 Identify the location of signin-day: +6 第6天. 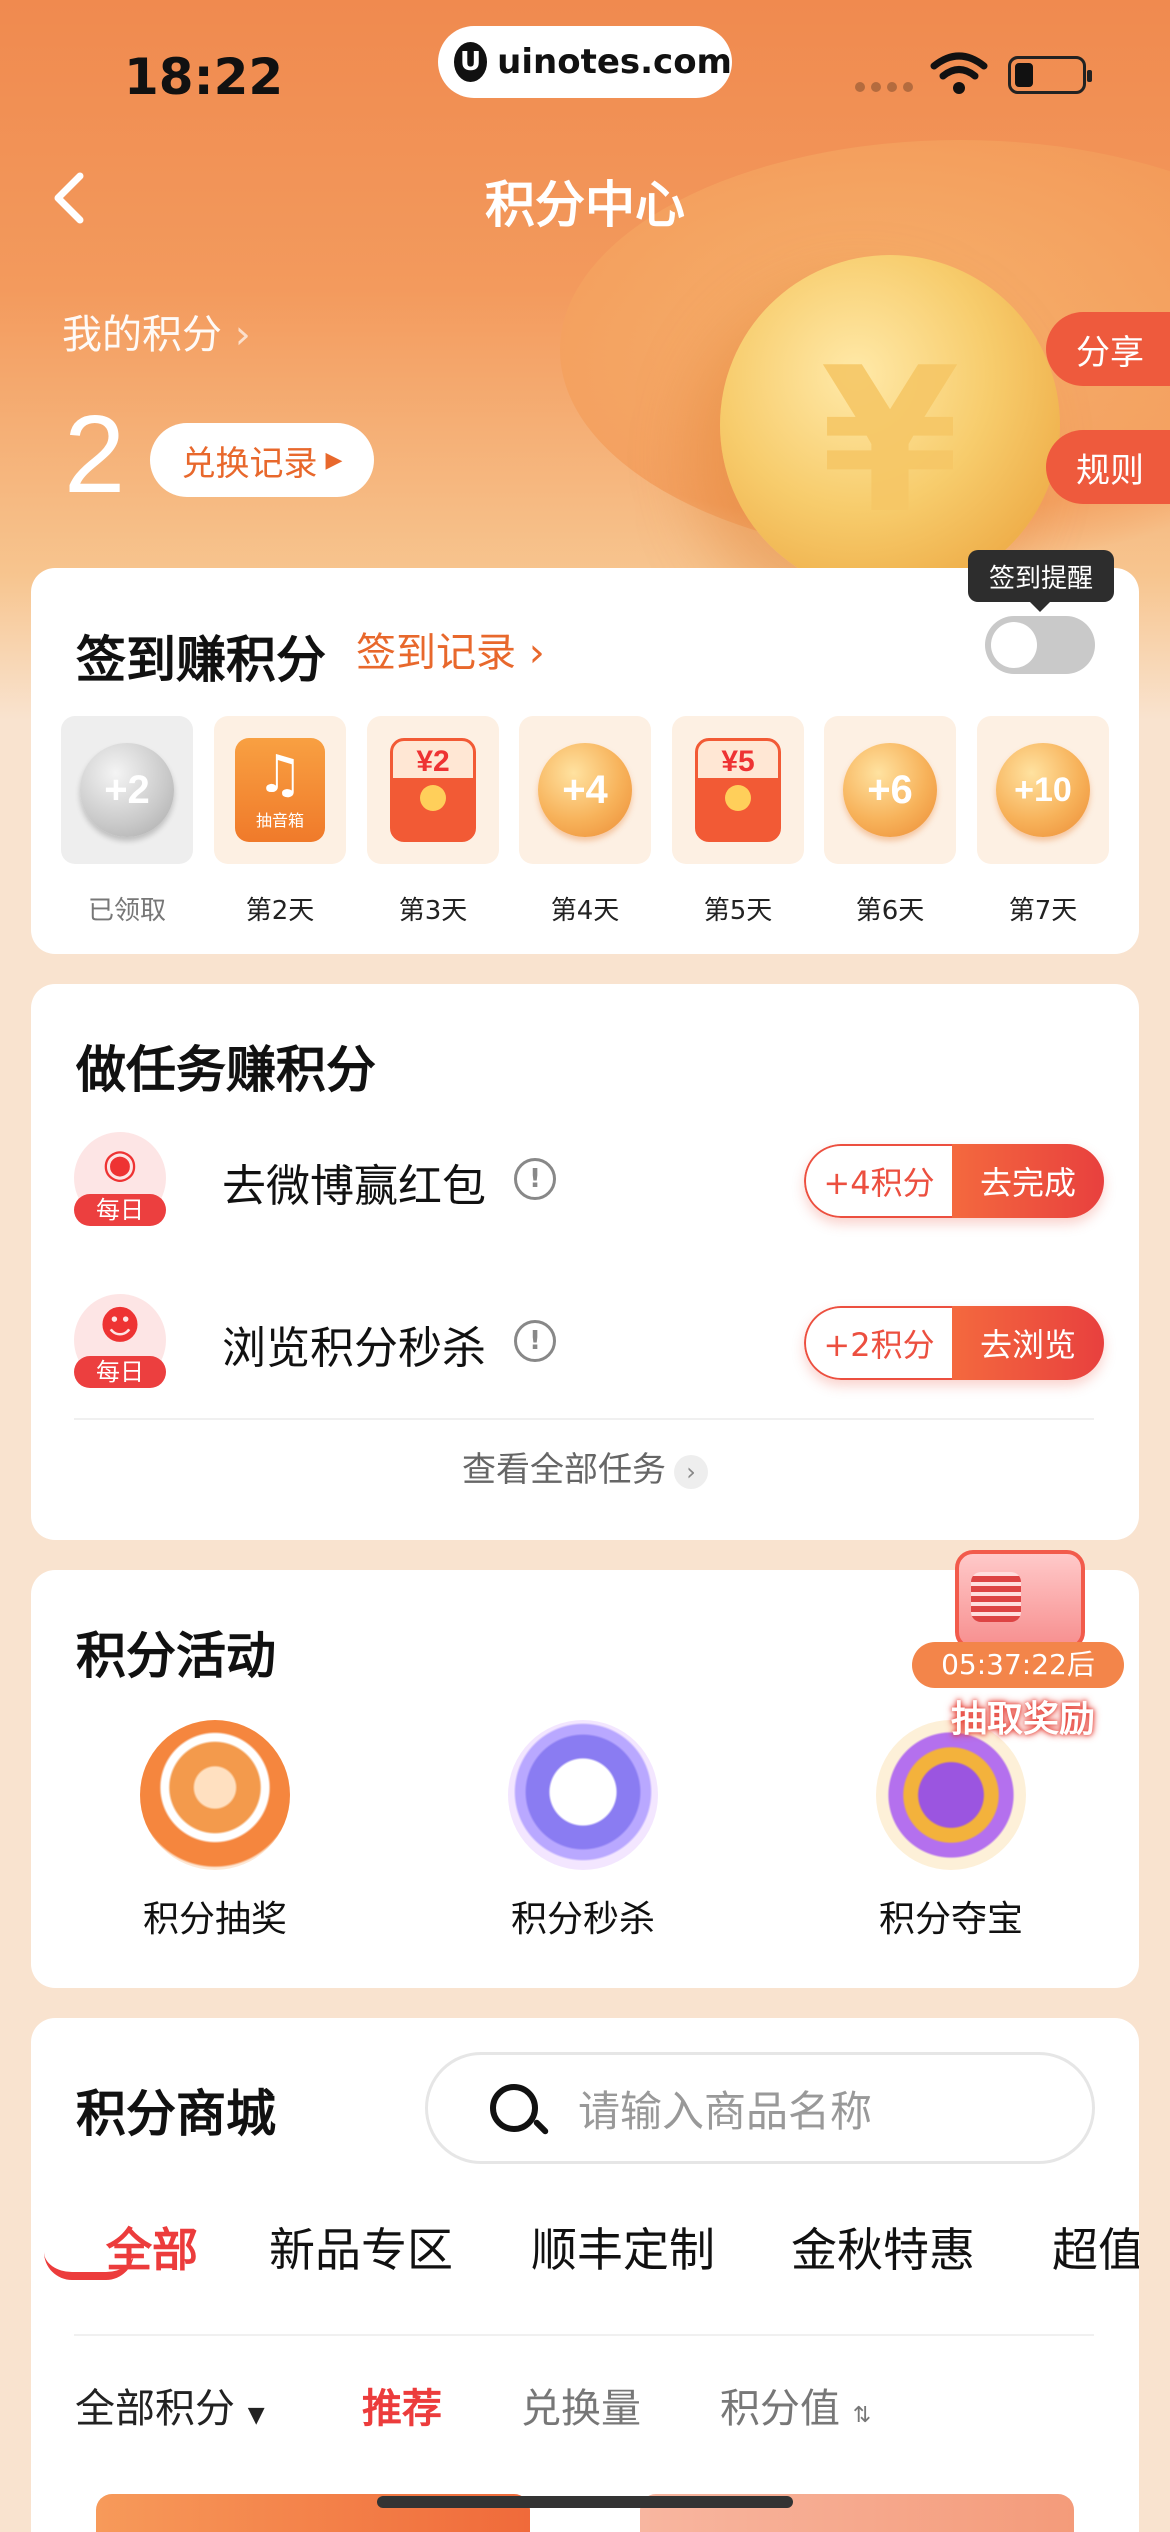
(890, 821).